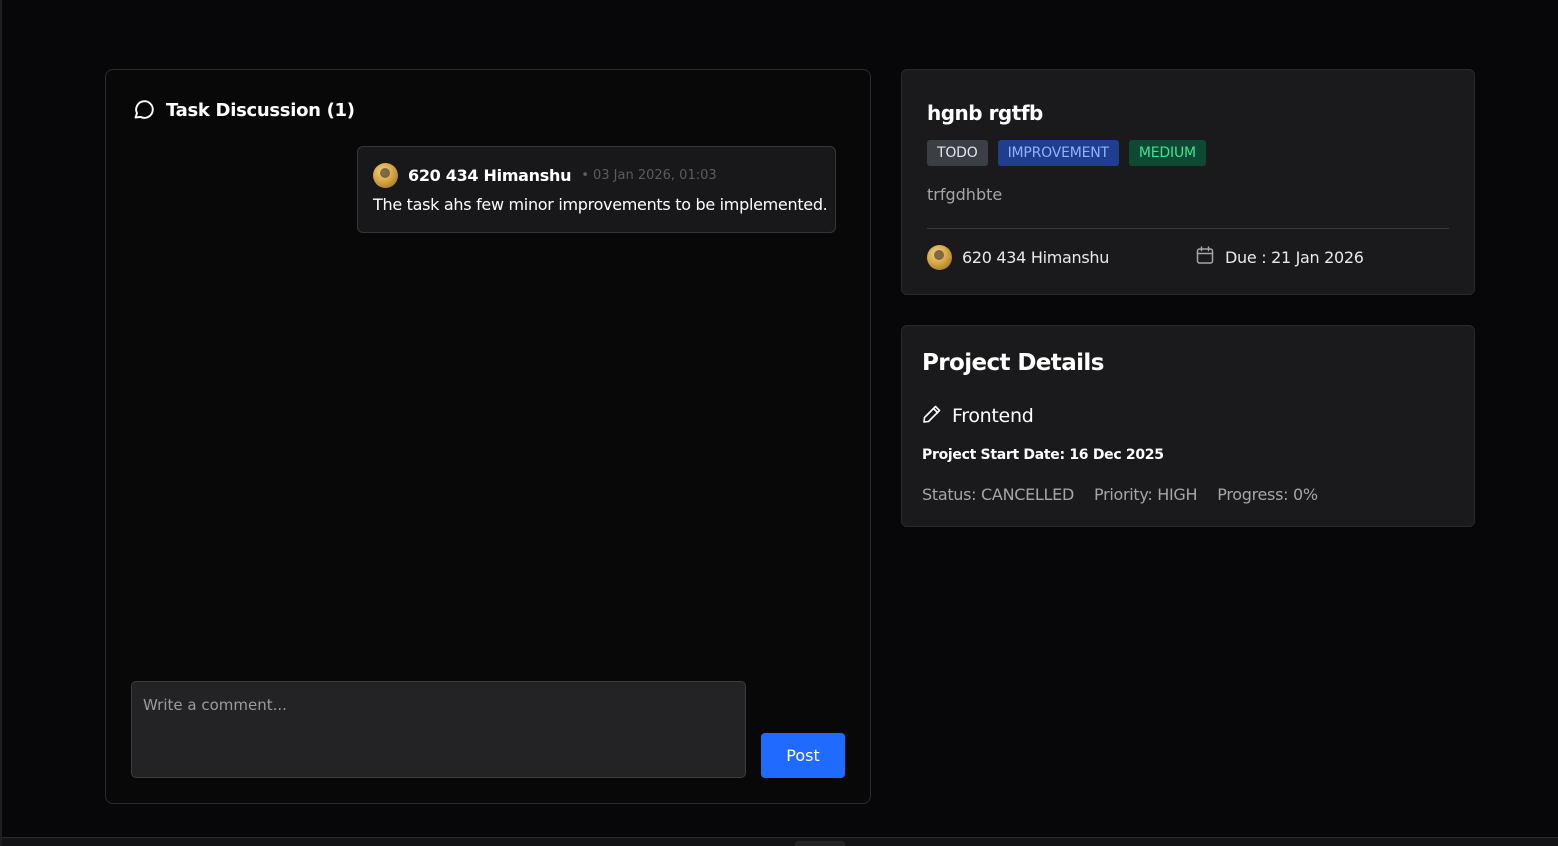  I want to click on comment-author: 620 434 Himanshu, so click(490, 175).